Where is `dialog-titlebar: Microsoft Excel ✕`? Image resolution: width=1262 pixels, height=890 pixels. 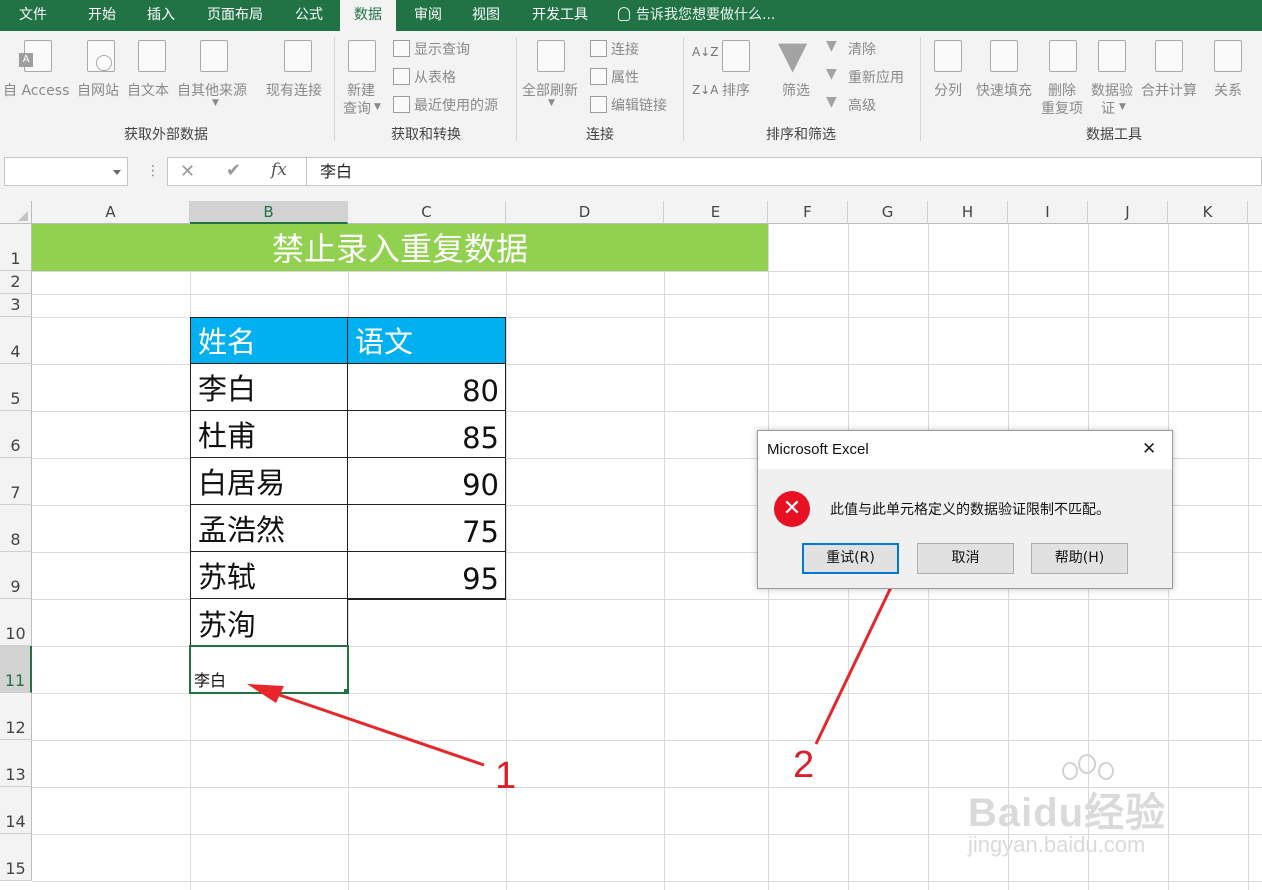 dialog-titlebar: Microsoft Excel ✕ is located at coordinates (965, 450).